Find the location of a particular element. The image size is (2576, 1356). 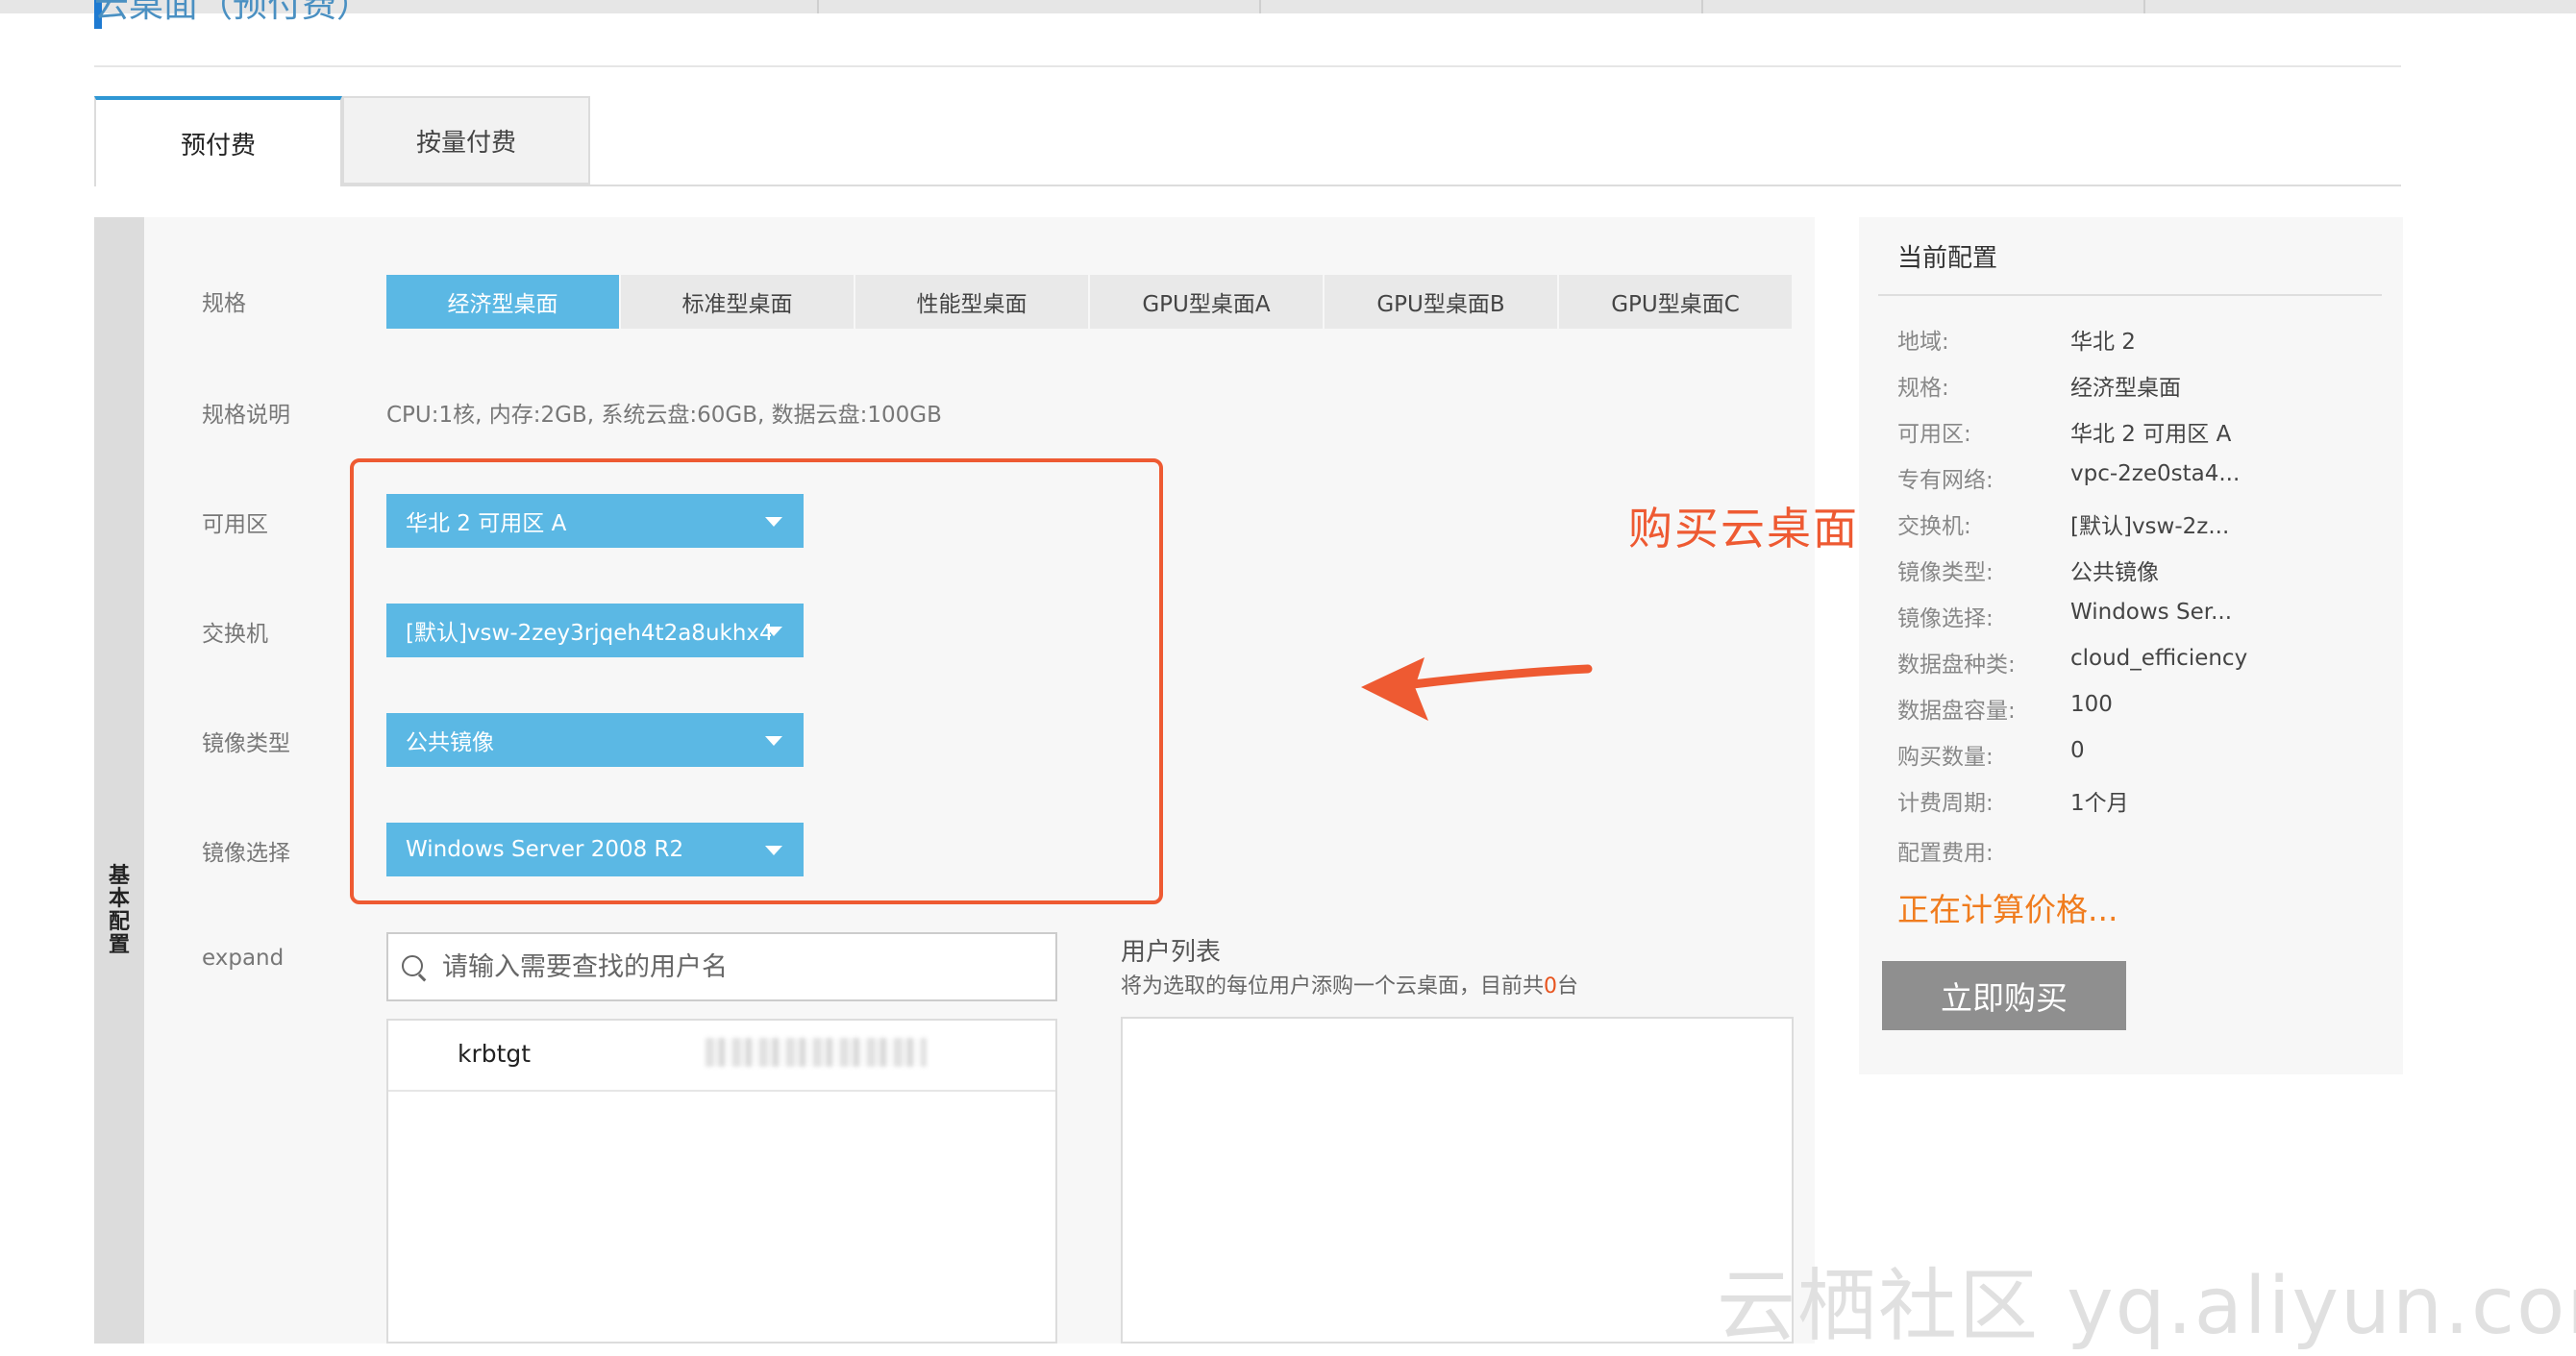

config-value: 华北 2 is located at coordinates (2103, 342).